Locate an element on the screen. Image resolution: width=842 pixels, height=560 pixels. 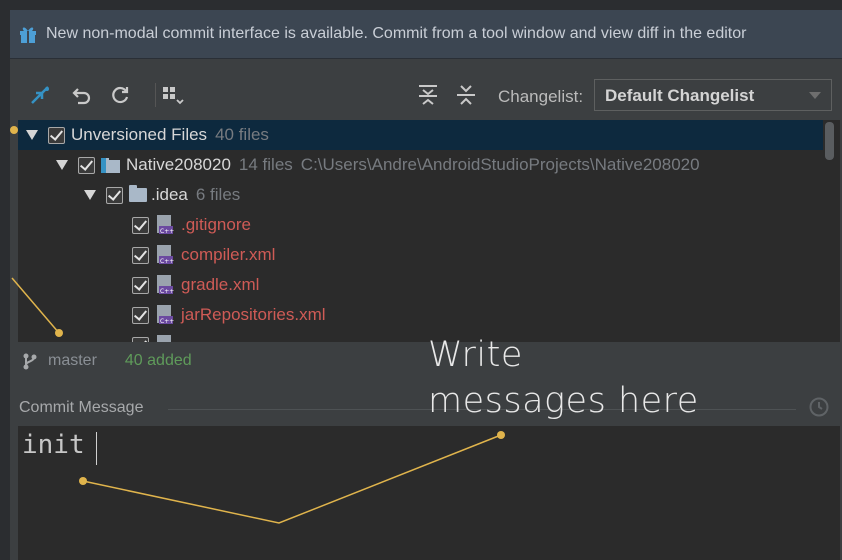
tree-file: C++ gradle.xml is located at coordinates (195, 285).